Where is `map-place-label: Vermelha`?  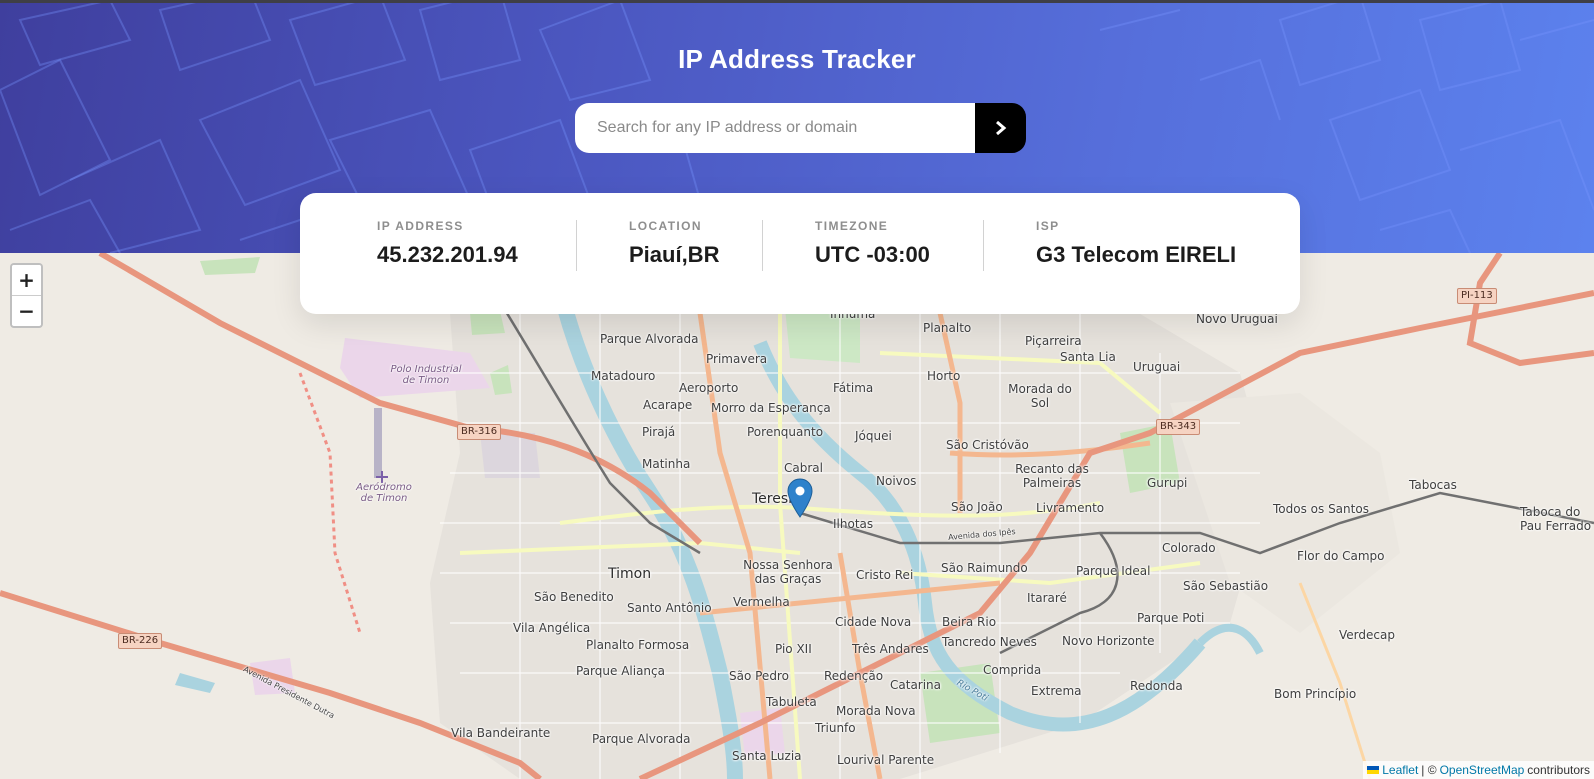 map-place-label: Vermelha is located at coordinates (761, 602).